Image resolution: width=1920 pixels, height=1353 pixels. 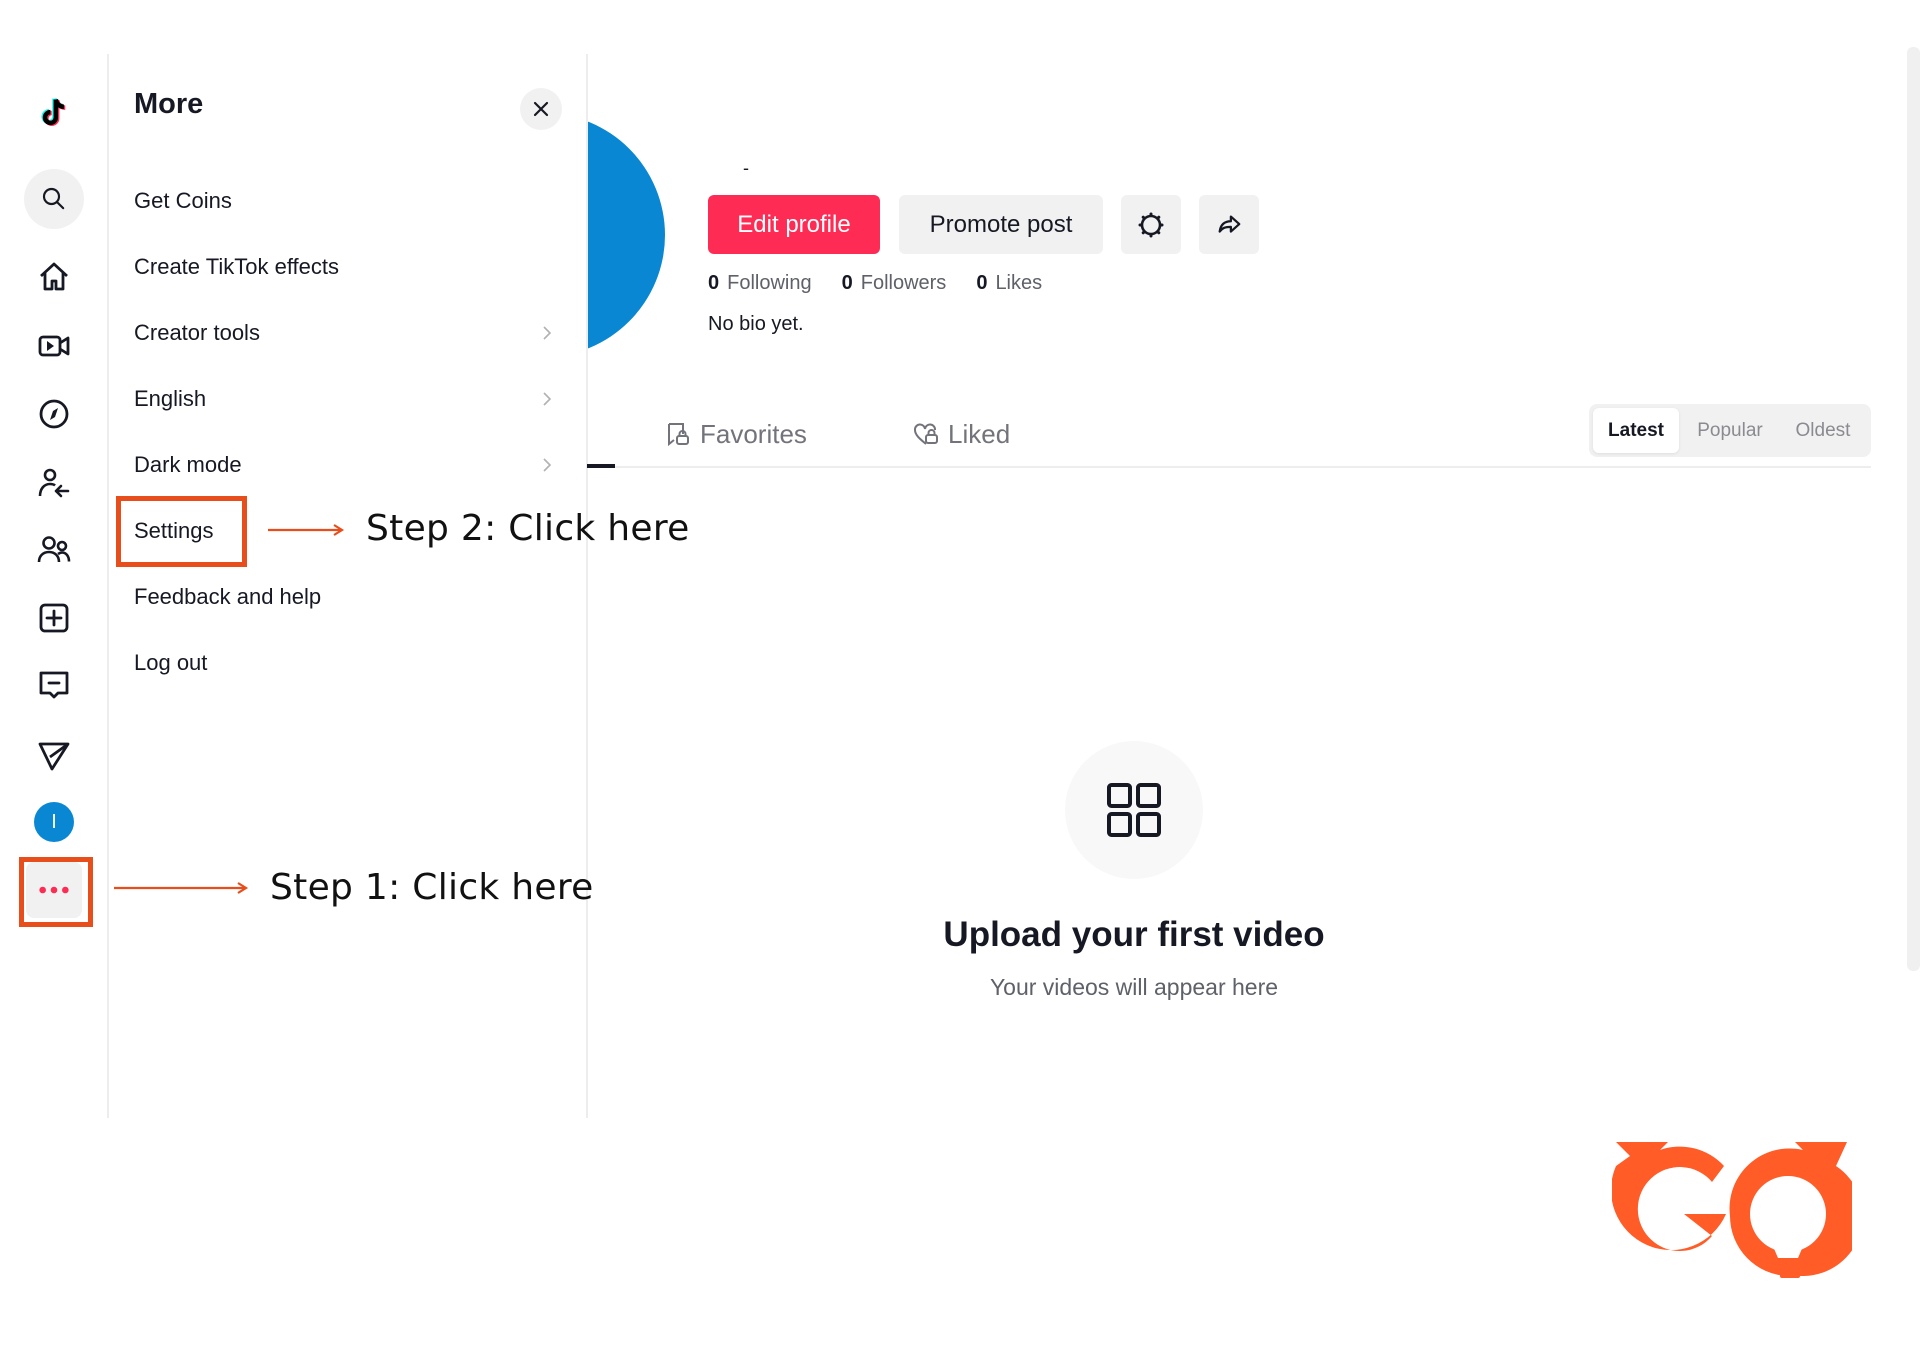 What do you see at coordinates (349, 597) in the screenshot?
I see `menu-item-feedback: Feedback and help` at bounding box center [349, 597].